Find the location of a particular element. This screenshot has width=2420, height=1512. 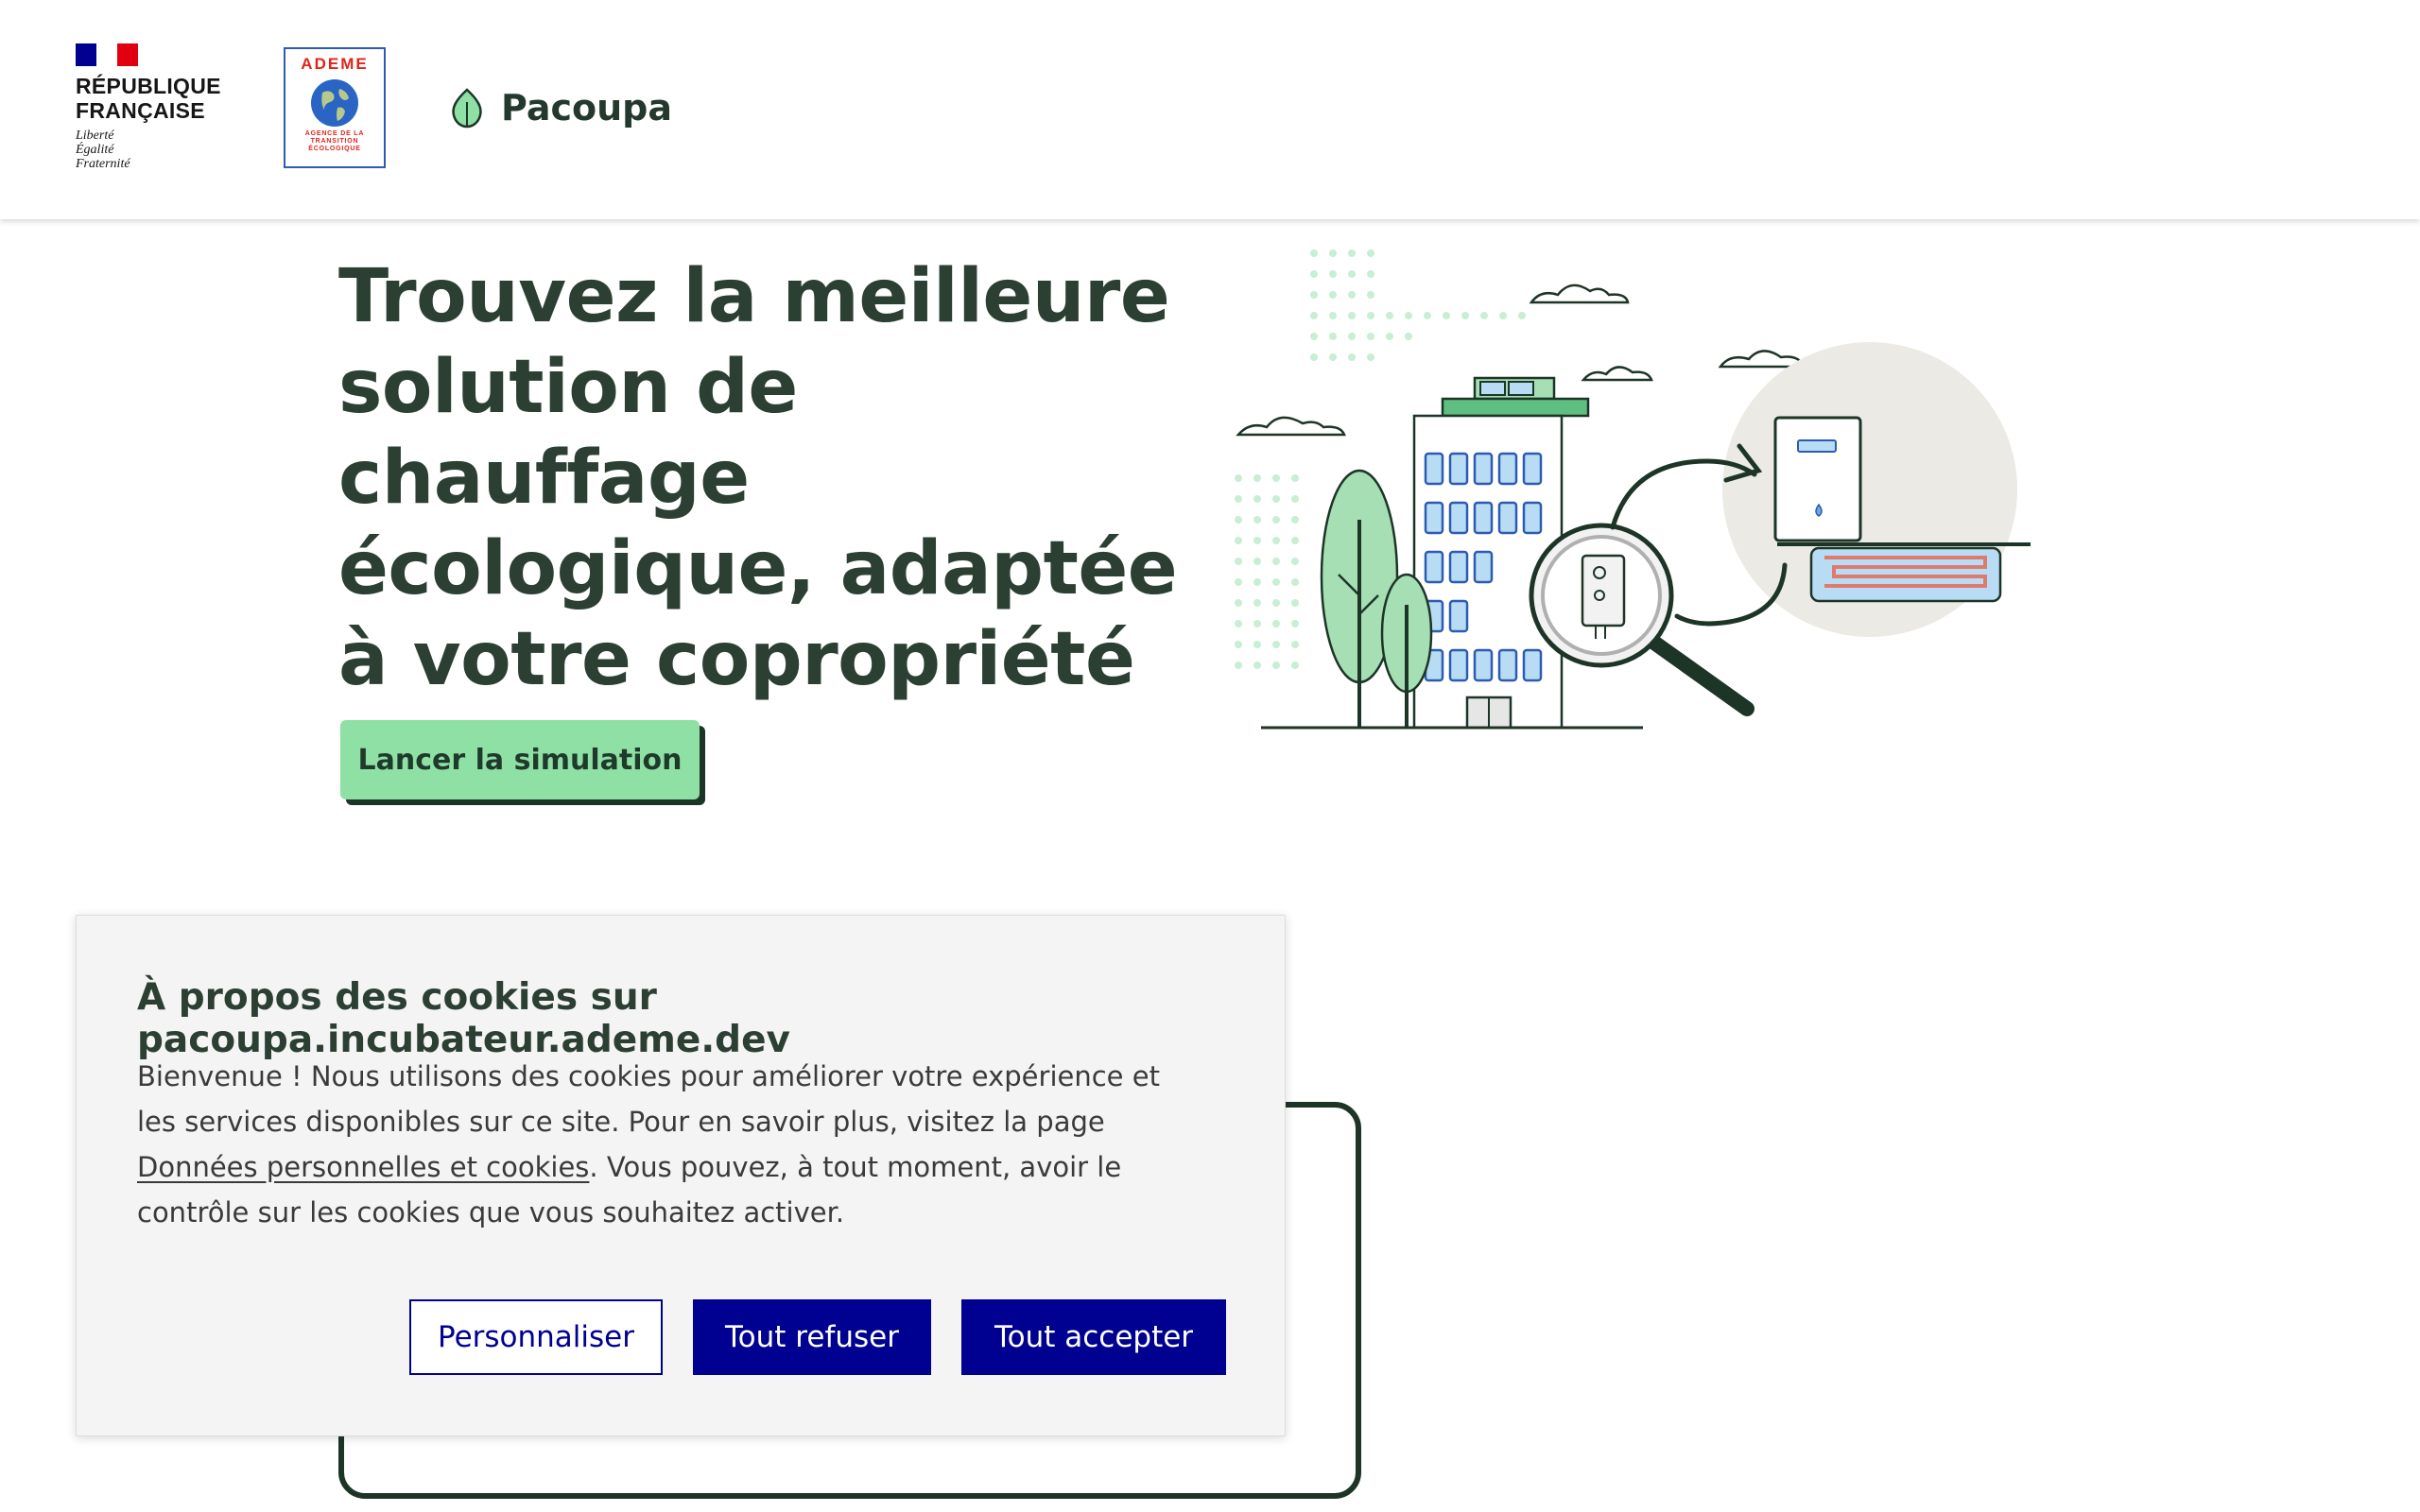

rf-title: RÉPUBLIQUE FRANÇAISE is located at coordinates (151, 98).